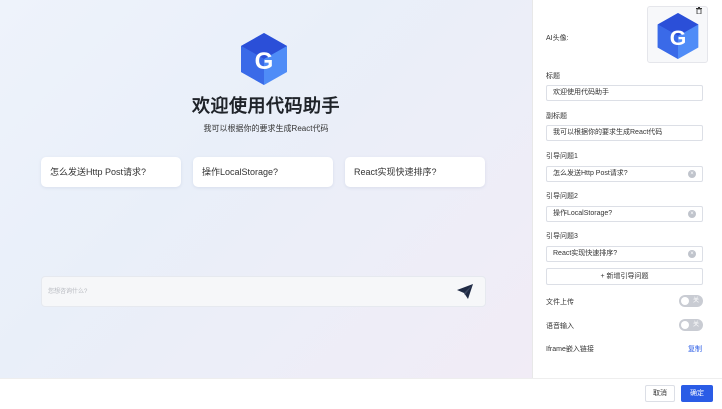 This screenshot has height=409, width=722. I want to click on iframe-label: Iframe嵌入链接, so click(570, 349).